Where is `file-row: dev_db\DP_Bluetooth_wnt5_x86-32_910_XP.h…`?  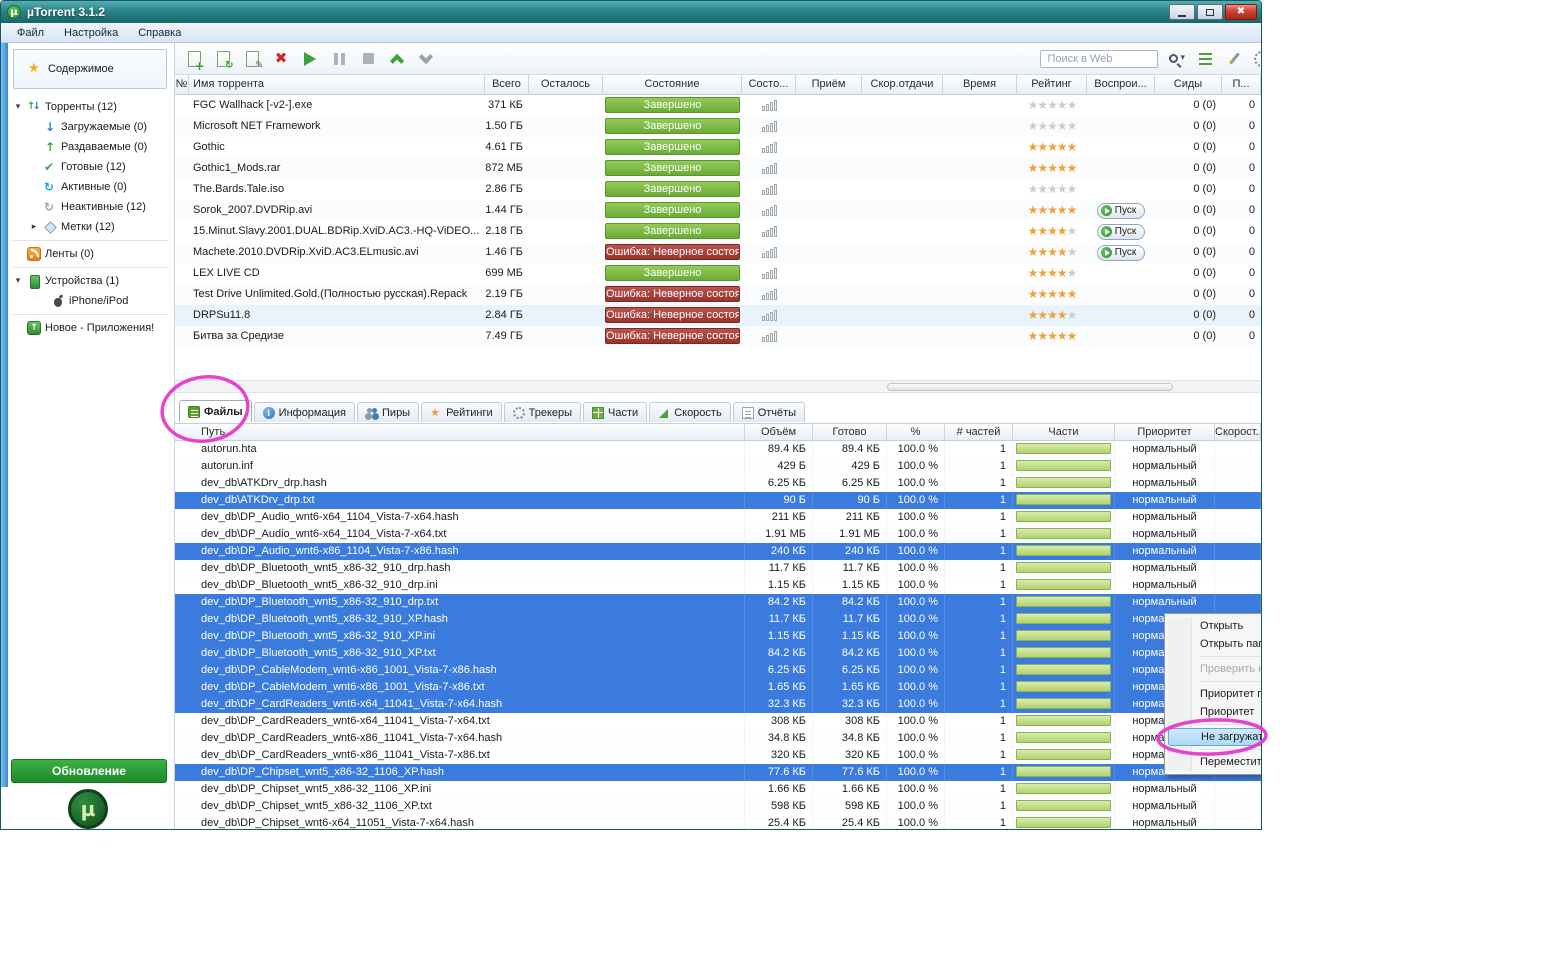 file-row: dev_db\DP_Bluetooth_wnt5_x86-32_910_XP.h… is located at coordinates (718, 619).